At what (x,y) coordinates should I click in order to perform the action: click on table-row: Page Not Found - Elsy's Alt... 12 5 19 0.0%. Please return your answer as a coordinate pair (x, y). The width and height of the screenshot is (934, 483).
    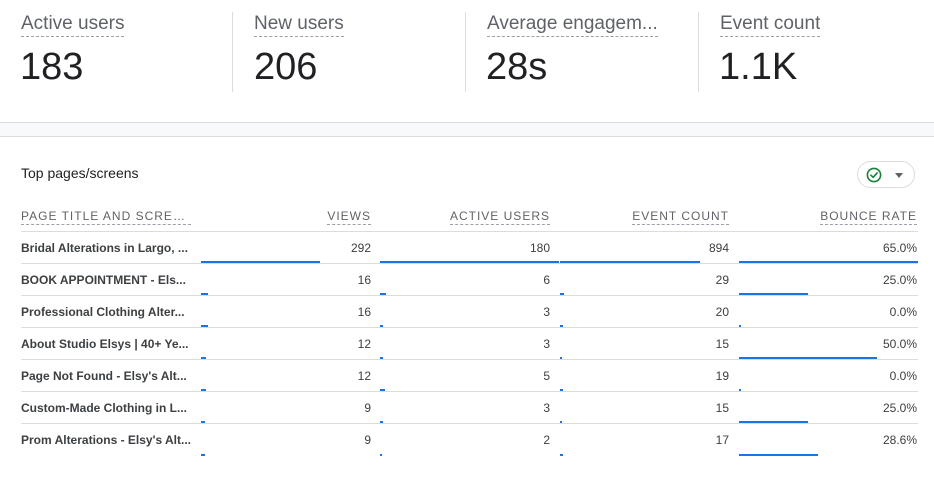
    Looking at the image, I should click on (469, 376).